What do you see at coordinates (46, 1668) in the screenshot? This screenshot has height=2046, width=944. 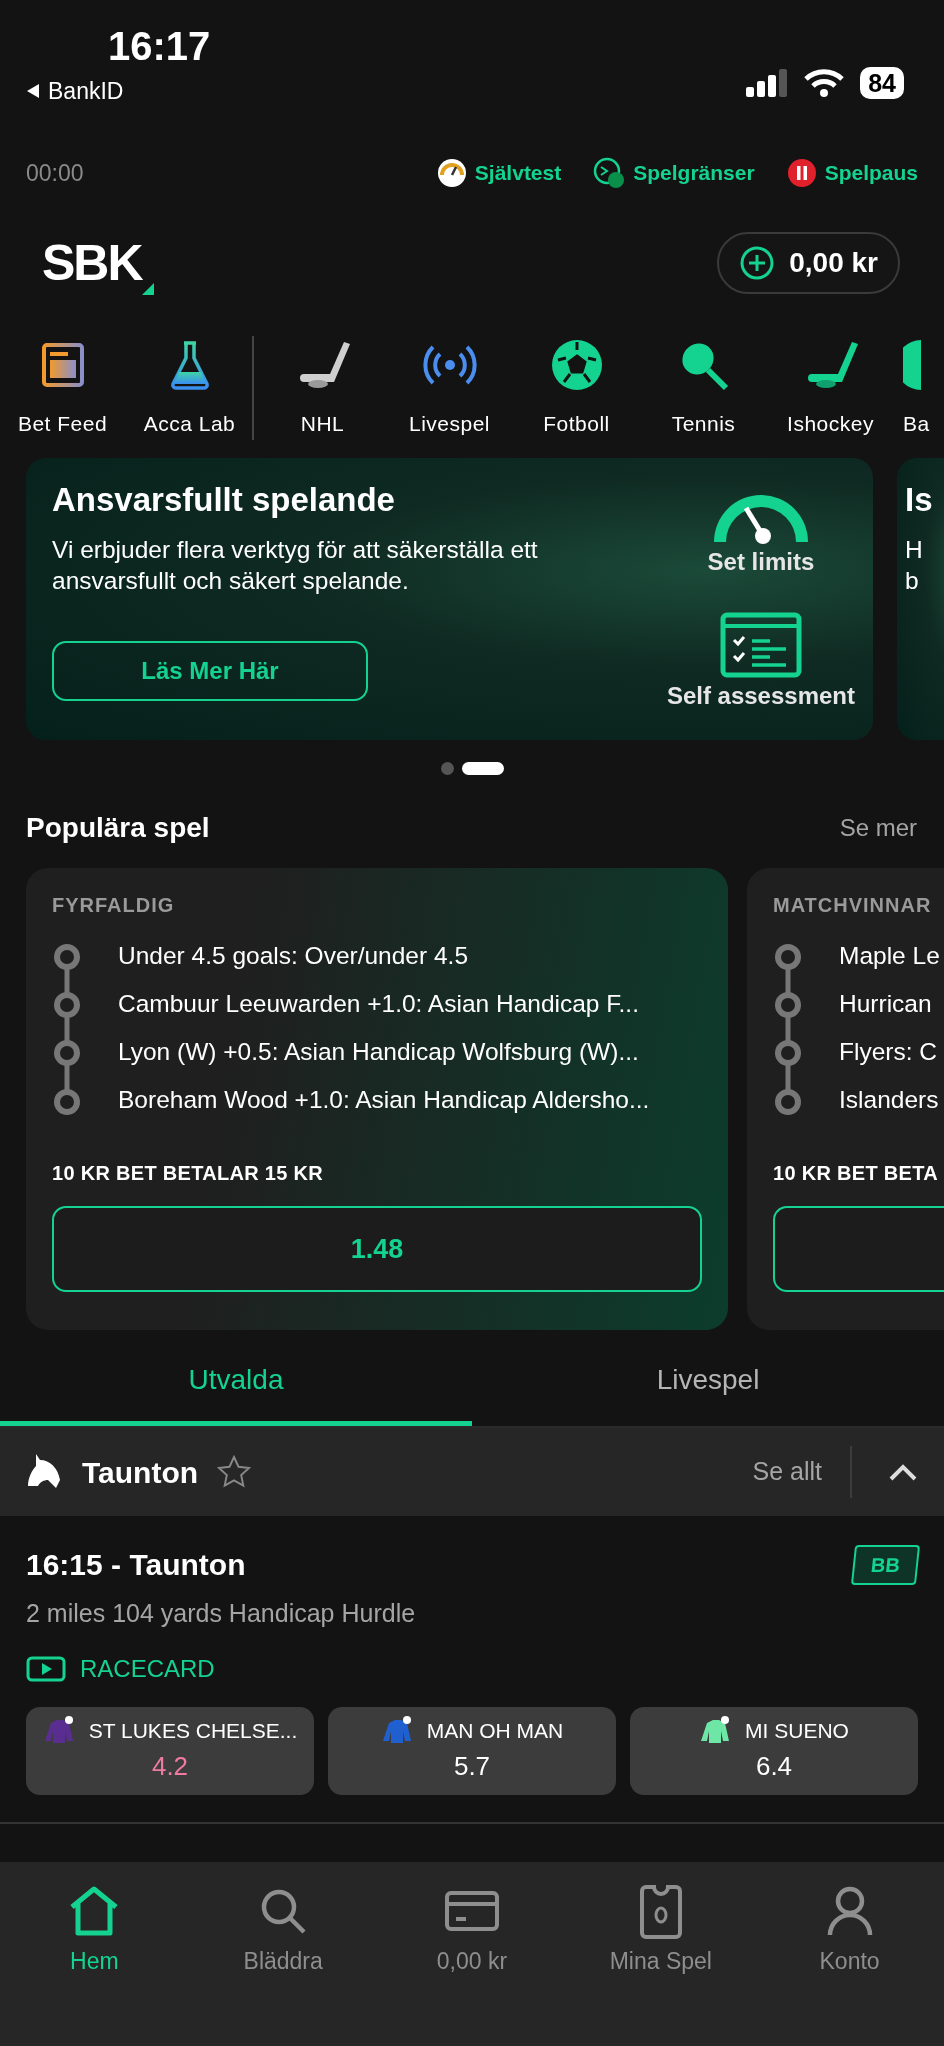 I see `play-icon` at bounding box center [46, 1668].